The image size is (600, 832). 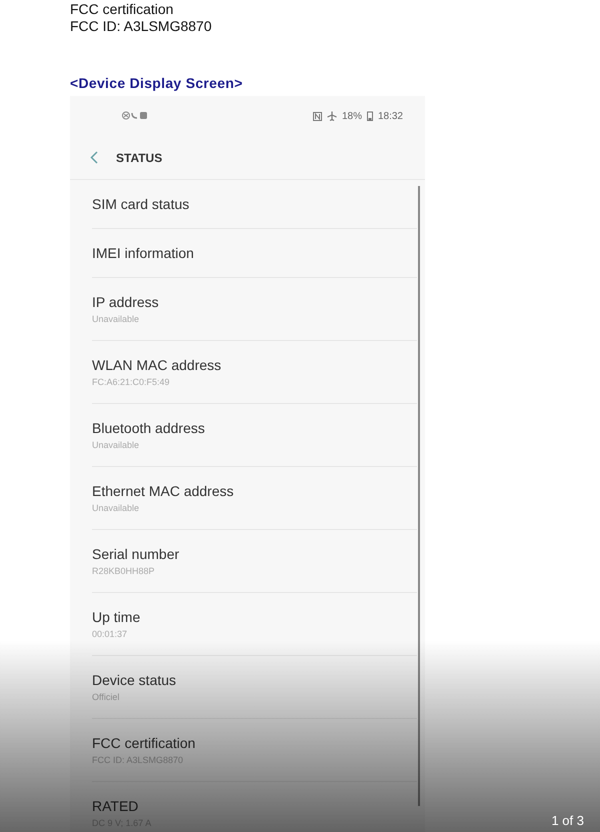 I want to click on setting-value: Officiel, so click(x=106, y=696).